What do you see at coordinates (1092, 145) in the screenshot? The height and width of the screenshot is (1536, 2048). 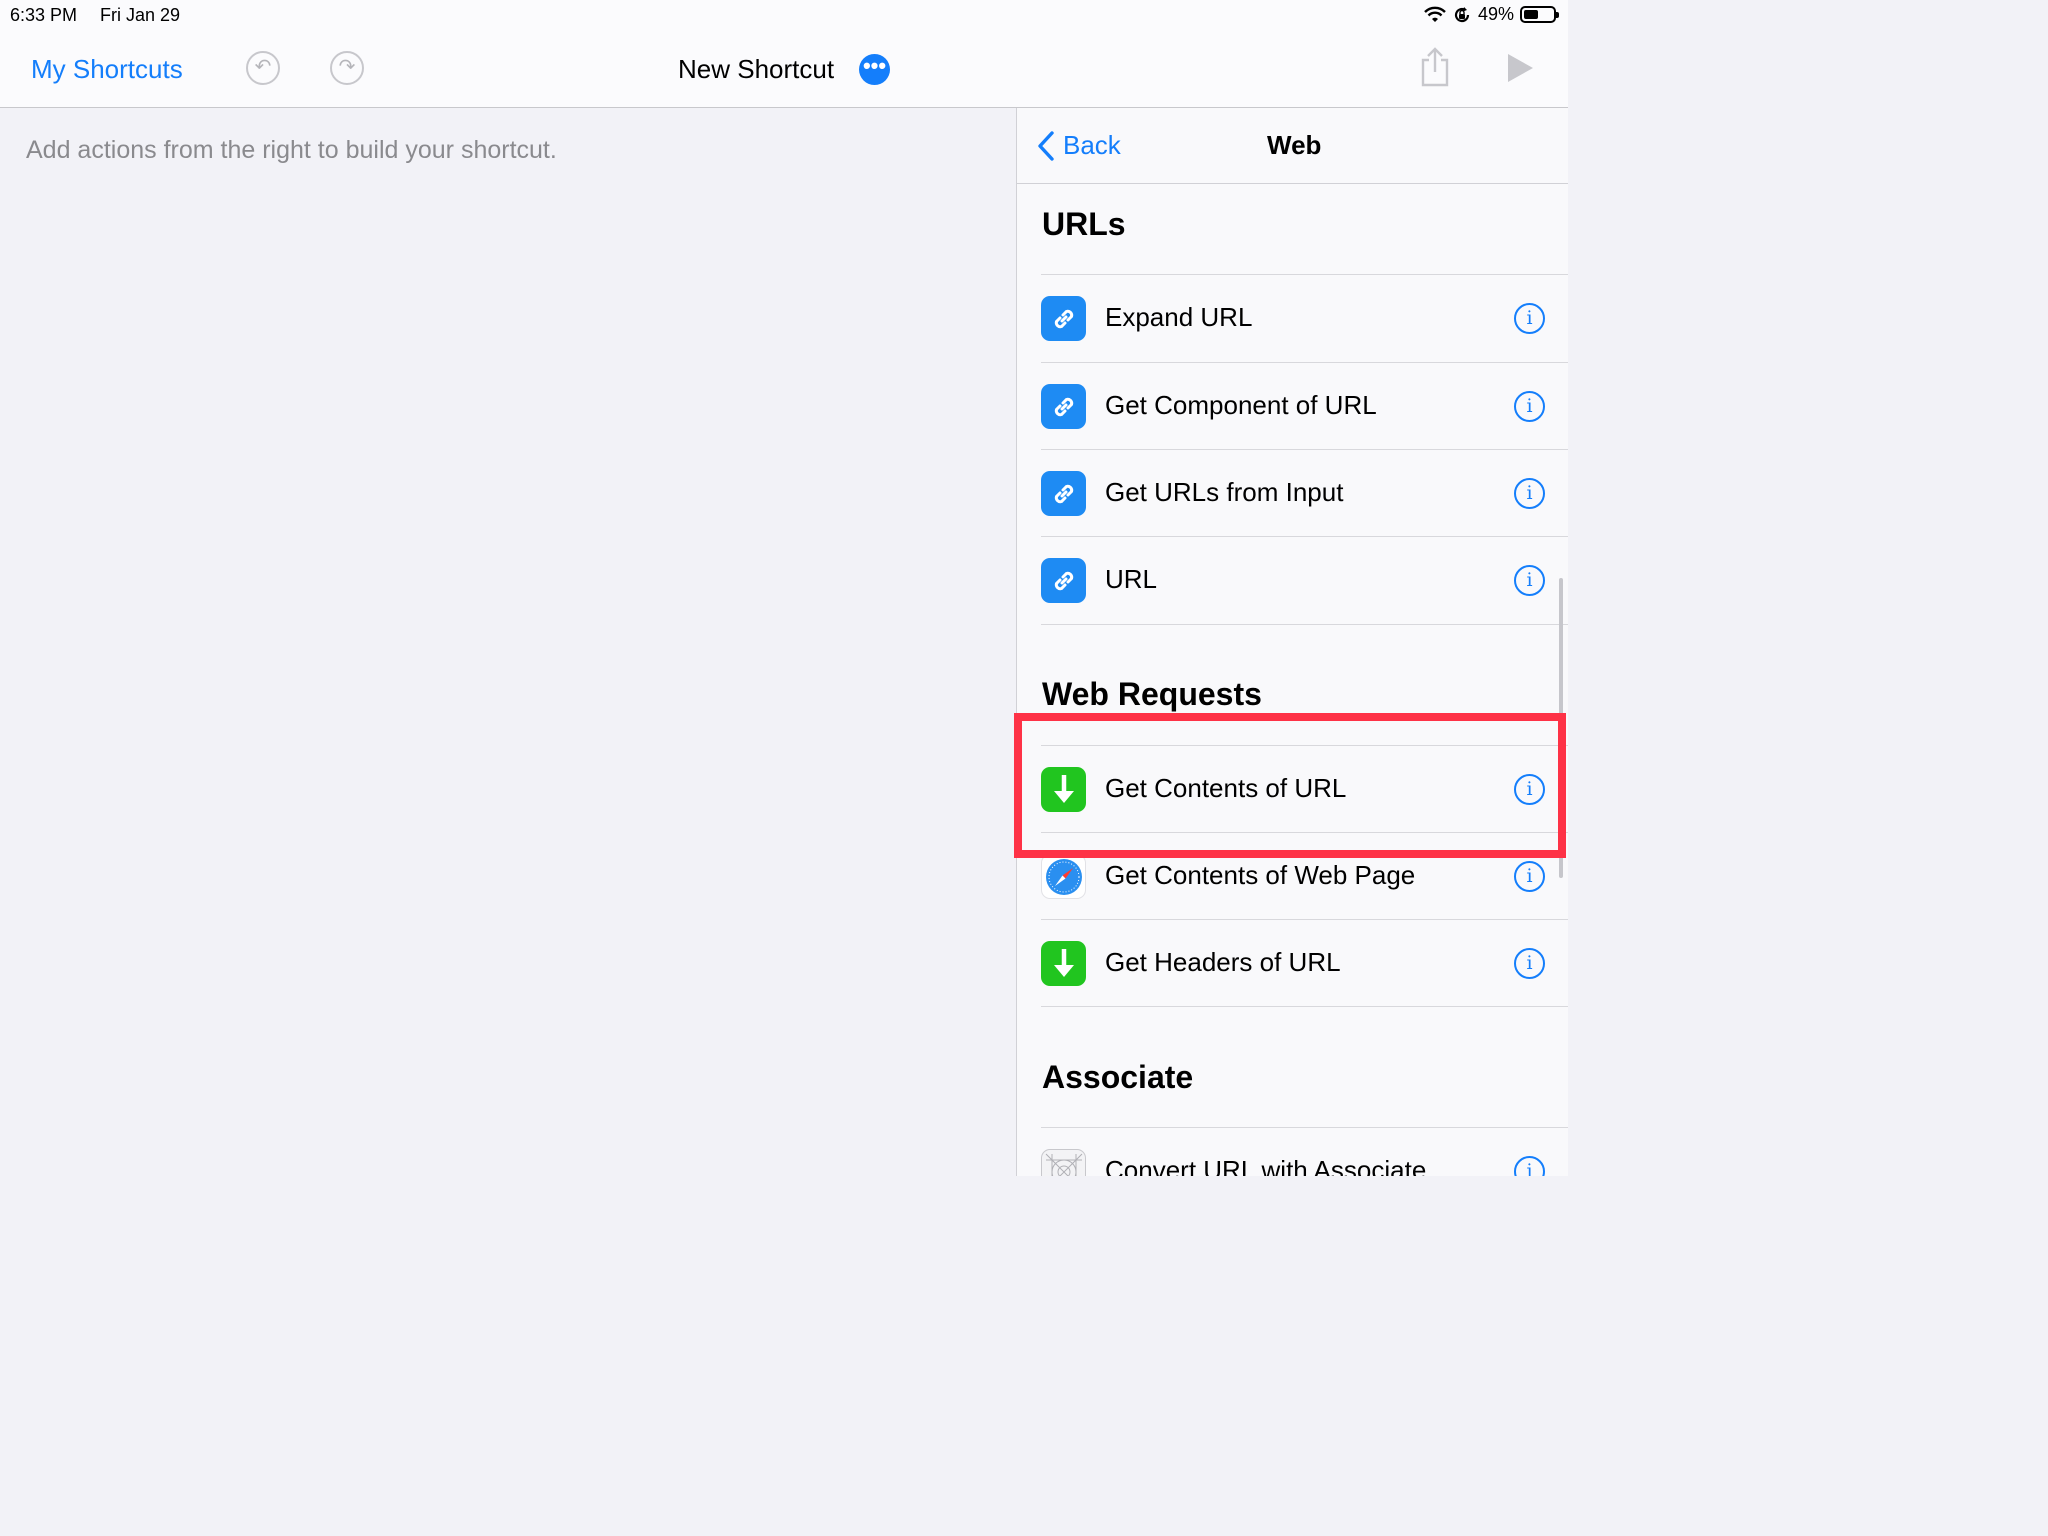 I see `back-label: Back` at bounding box center [1092, 145].